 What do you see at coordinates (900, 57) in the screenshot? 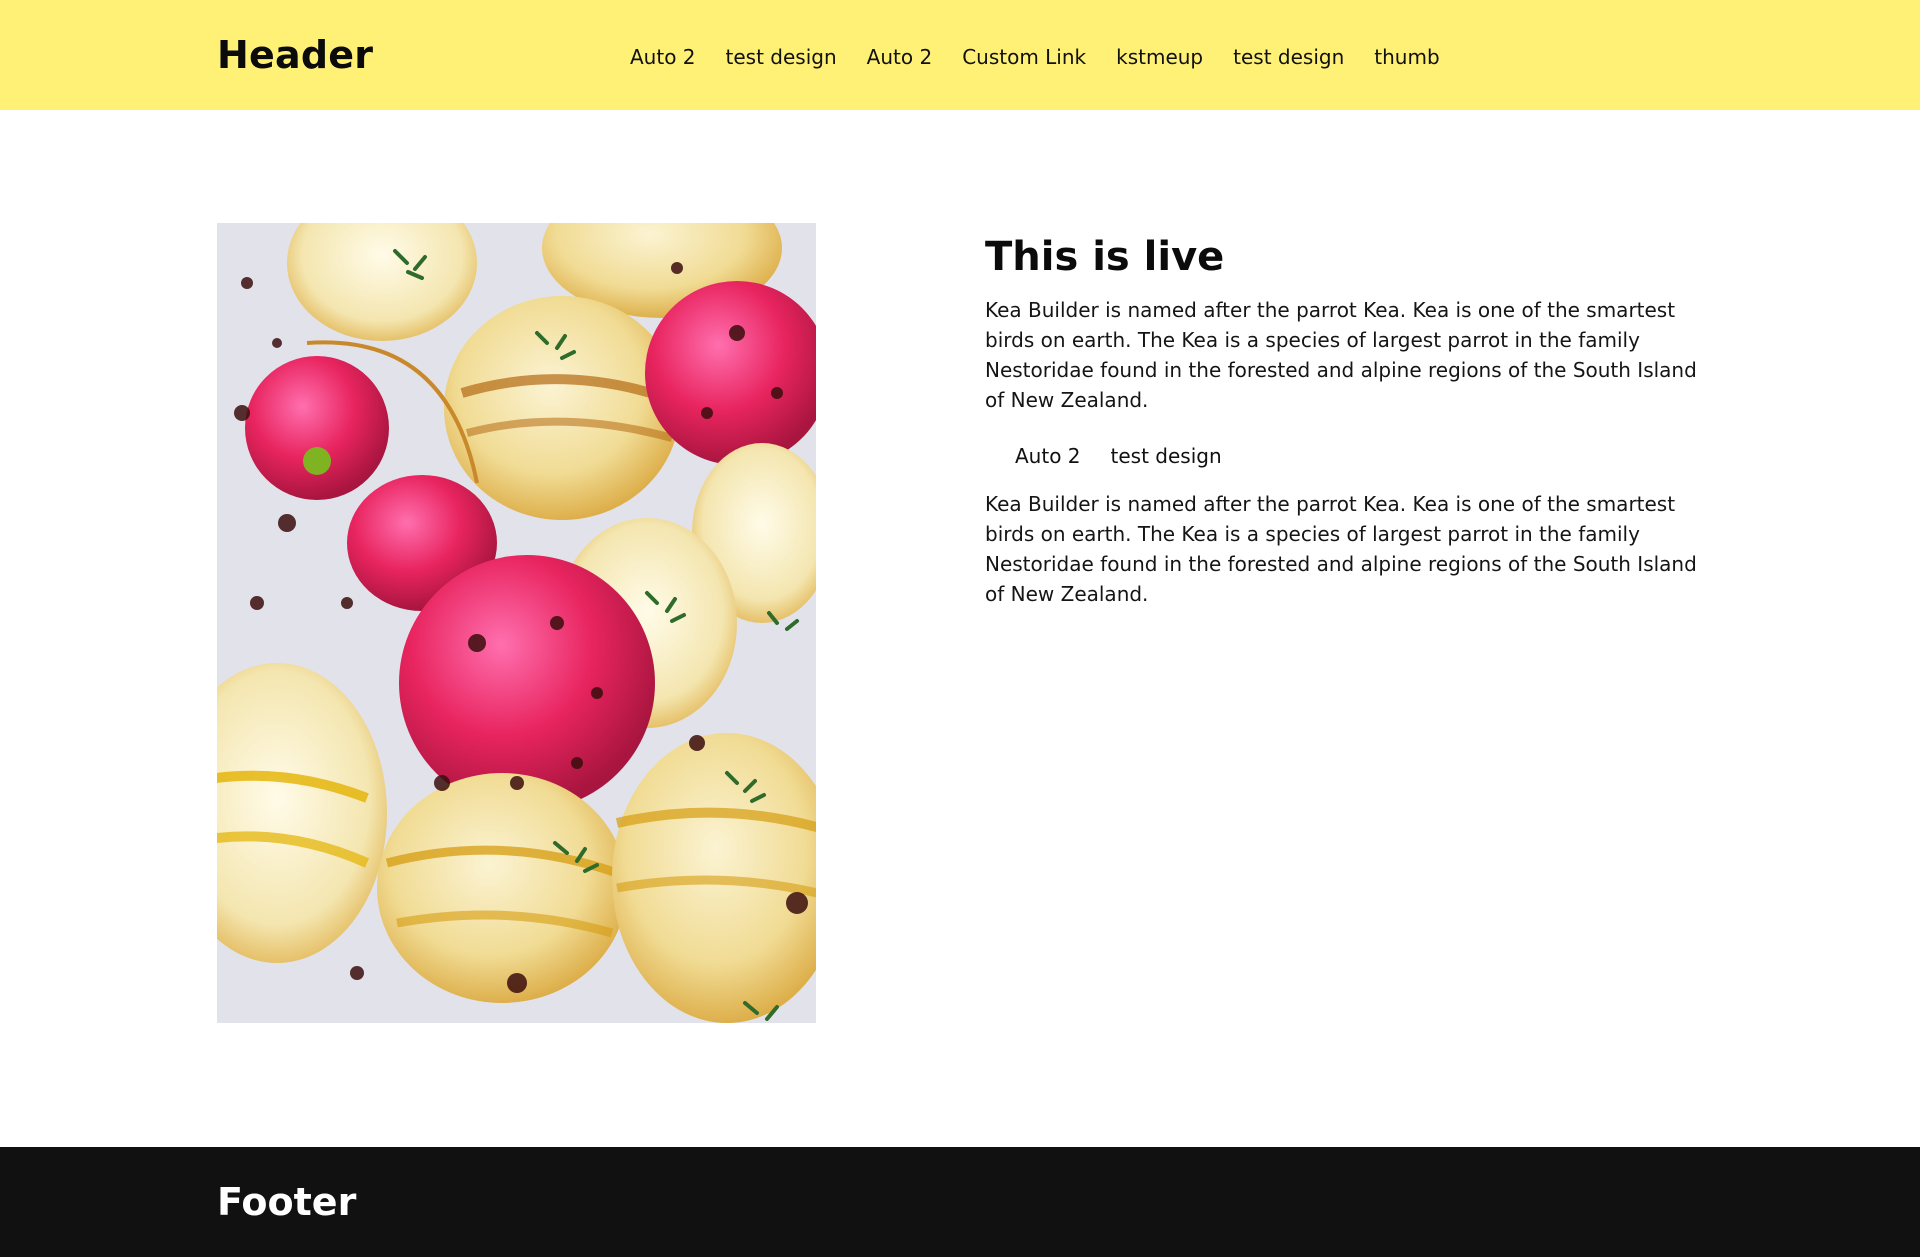
I see `nav-link-auto-2-second: Auto 2` at bounding box center [900, 57].